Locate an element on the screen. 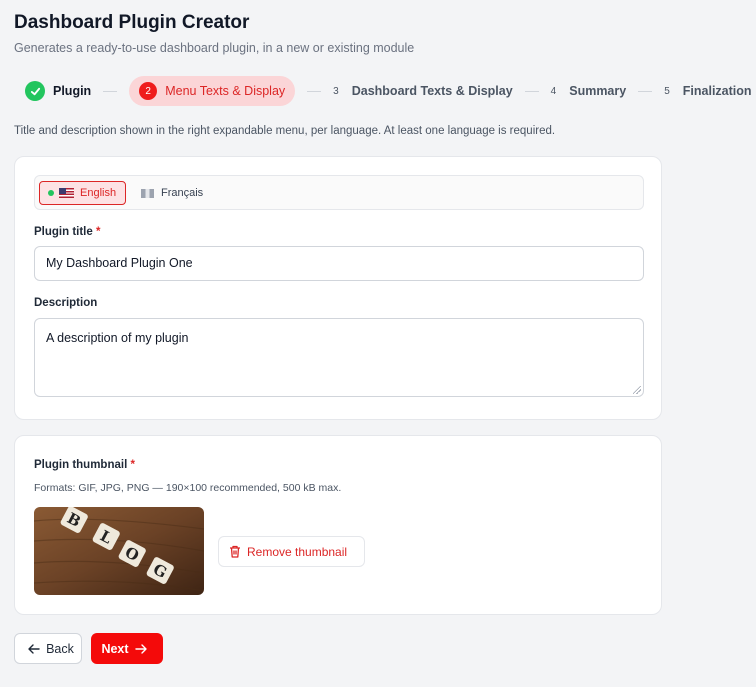 The height and width of the screenshot is (687, 756). step-finalization: 5 Finalization is located at coordinates (707, 91).